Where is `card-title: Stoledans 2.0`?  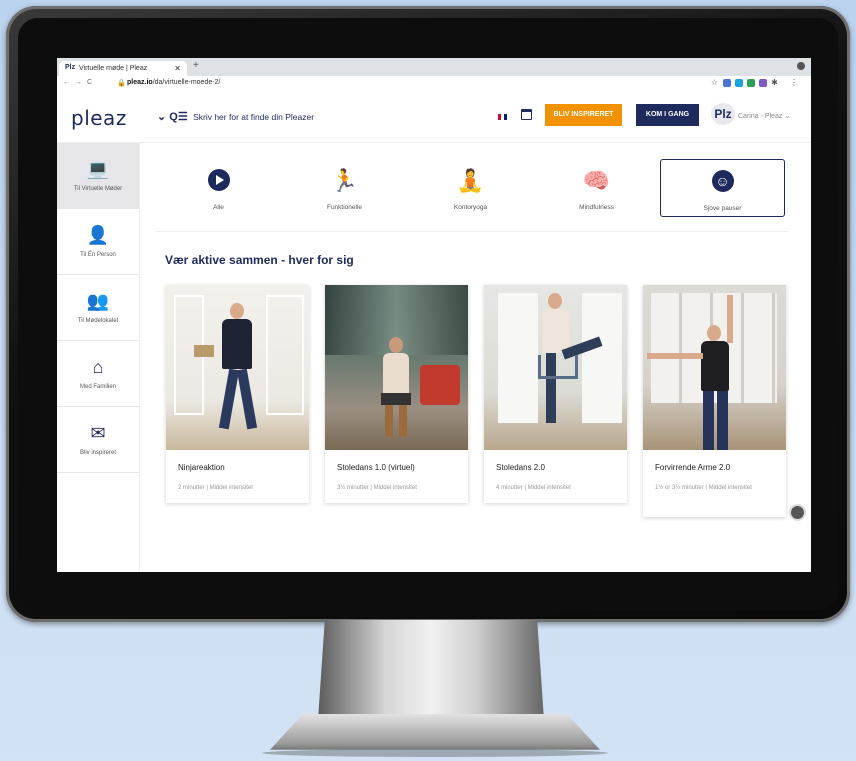 card-title: Stoledans 2.0 is located at coordinates (520, 467).